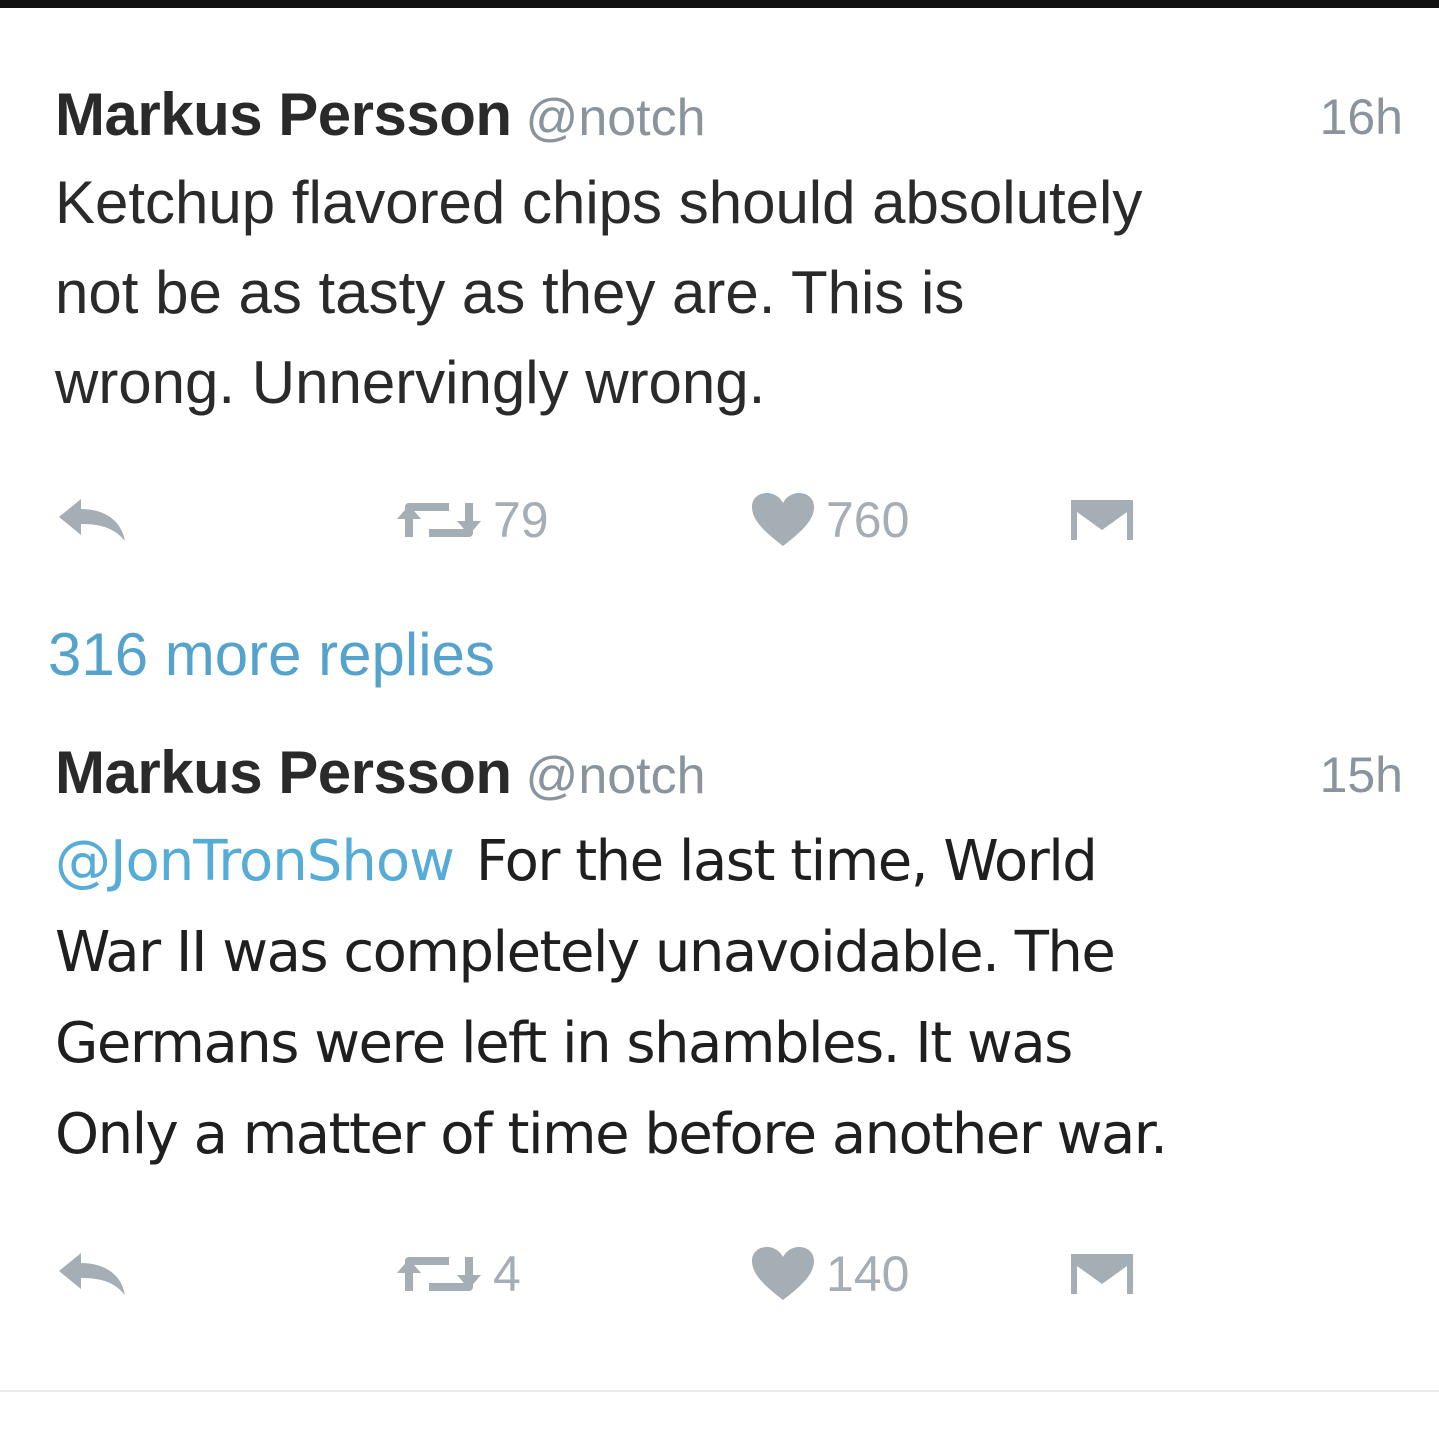 This screenshot has height=1440, width=1439. What do you see at coordinates (599, 202) in the screenshot?
I see `tweet-text-line: Ketchup flavored chips should absolutely` at bounding box center [599, 202].